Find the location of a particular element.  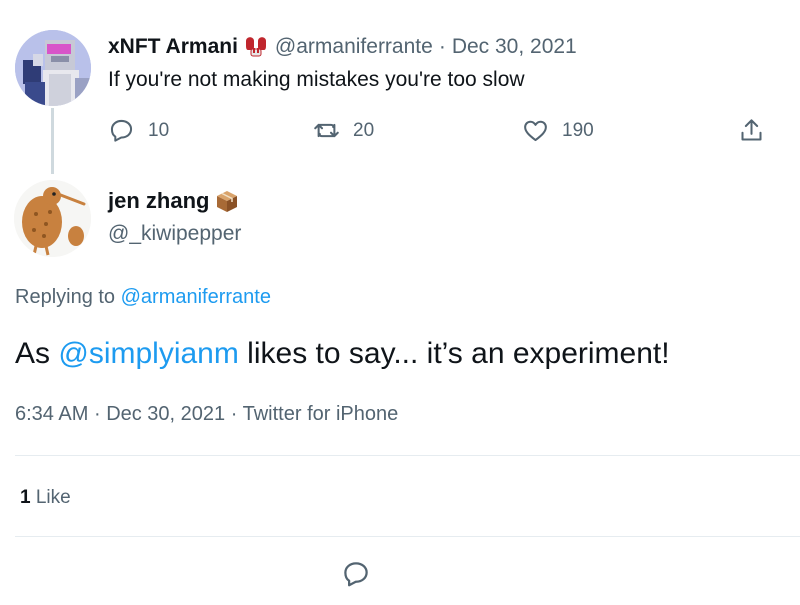

tweet-full-date: Dec 30, 2021 is located at coordinates (165, 414).